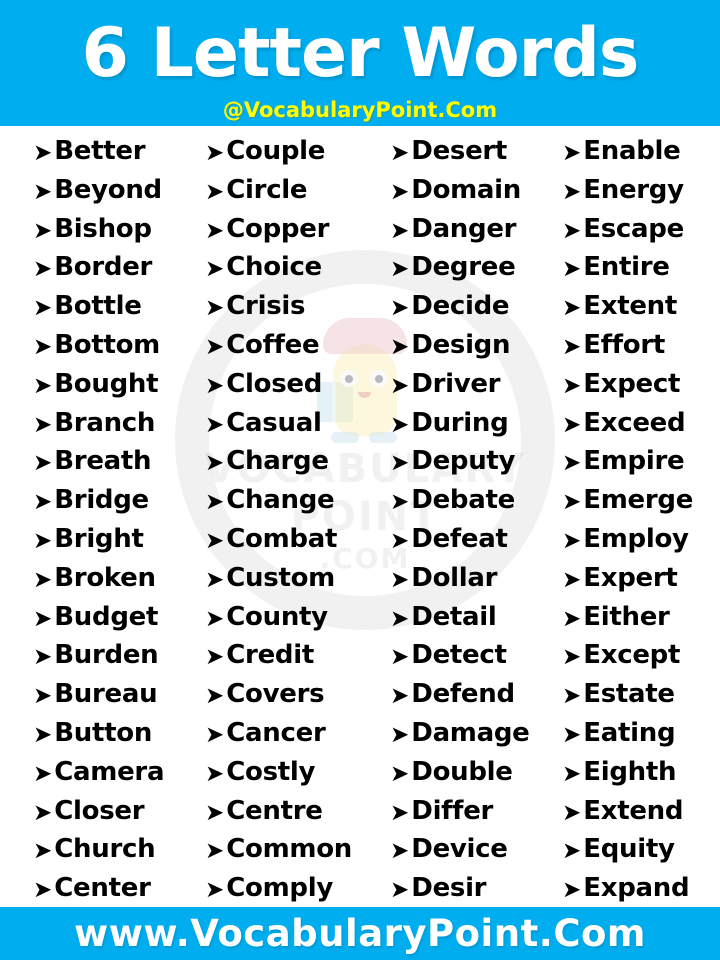 Image resolution: width=720 pixels, height=960 pixels. What do you see at coordinates (463, 694) in the screenshot?
I see `word-text: Defend` at bounding box center [463, 694].